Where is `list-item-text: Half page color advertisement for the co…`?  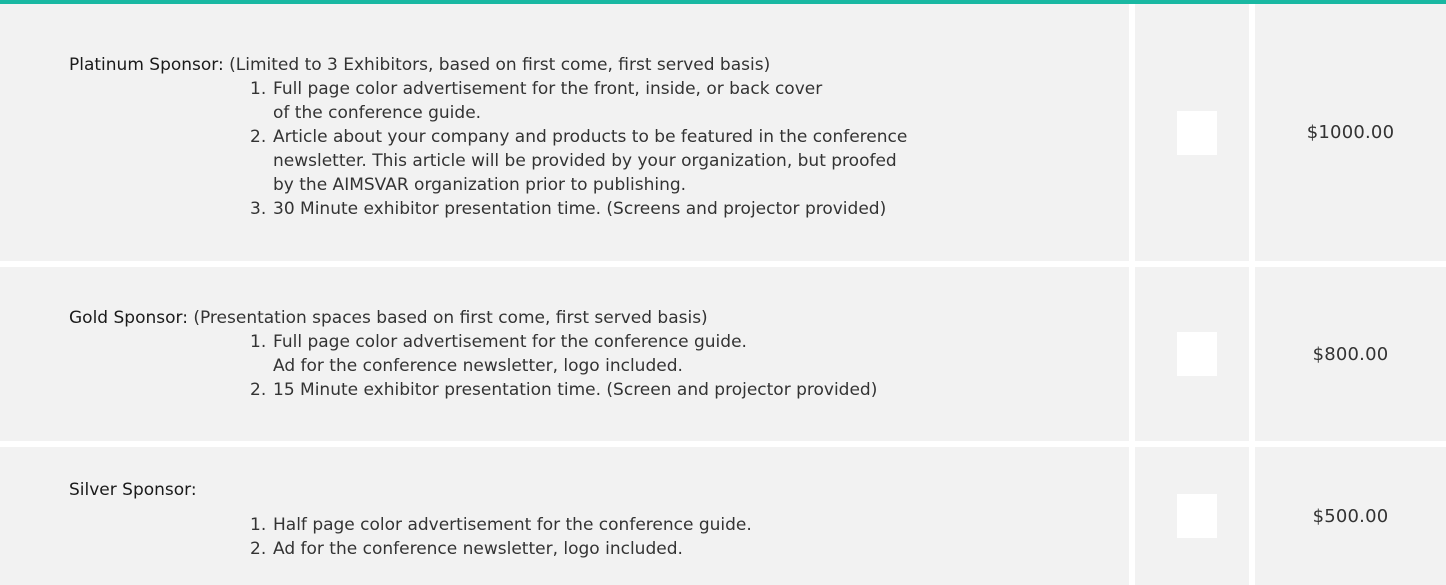
list-item-text: Half page color advertisement for the co… is located at coordinates (512, 524).